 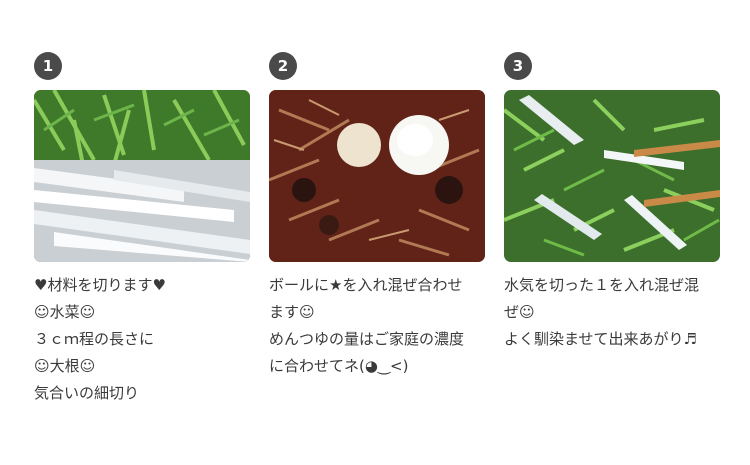 I want to click on step-description: 水気を切った１を入れ混ぜ混 ぜ☺ よく馴染ませて出来あがり♬, so click(x=612, y=312).